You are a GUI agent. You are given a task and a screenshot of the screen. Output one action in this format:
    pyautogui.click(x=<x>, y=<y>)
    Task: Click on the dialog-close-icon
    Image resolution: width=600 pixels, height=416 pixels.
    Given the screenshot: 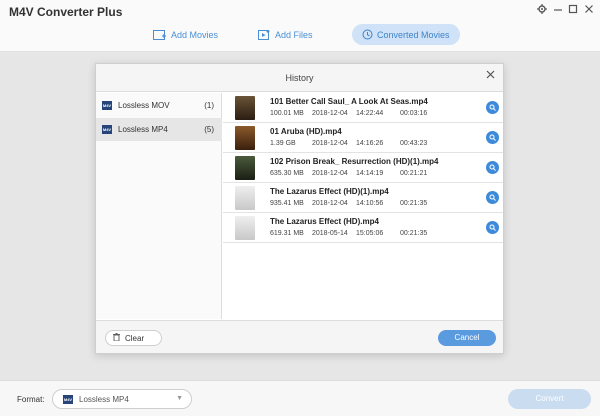 What is the action you would take?
    pyautogui.click(x=490, y=76)
    